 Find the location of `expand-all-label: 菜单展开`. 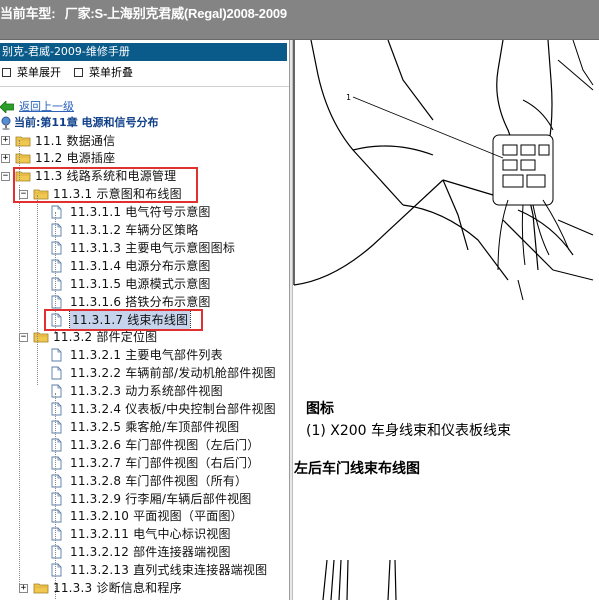

expand-all-label: 菜单展开 is located at coordinates (39, 72).